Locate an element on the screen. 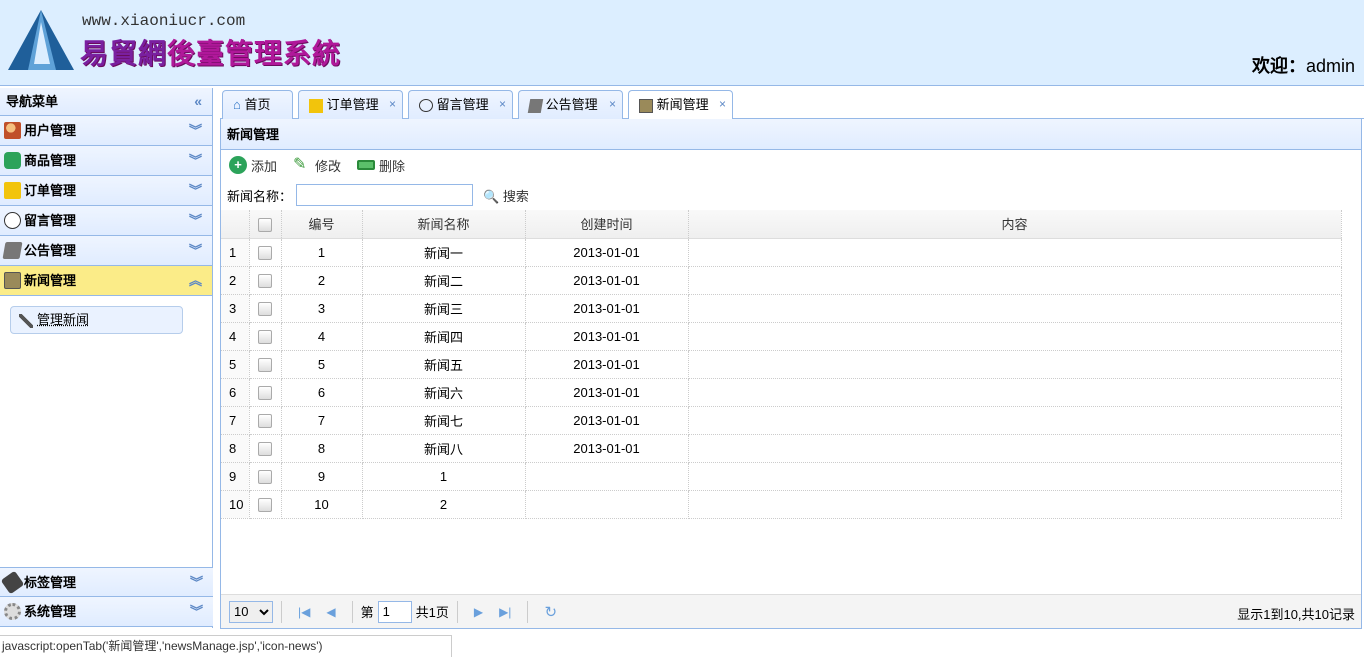 The image size is (1364, 657). header-checkbox is located at coordinates (265, 224).